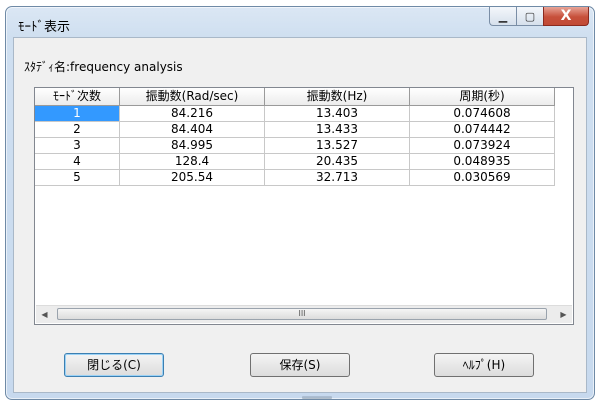 The width and height of the screenshot is (600, 407). What do you see at coordinates (337, 97) in the screenshot?
I see `header-freq-hz: 振動数(Hz)` at bounding box center [337, 97].